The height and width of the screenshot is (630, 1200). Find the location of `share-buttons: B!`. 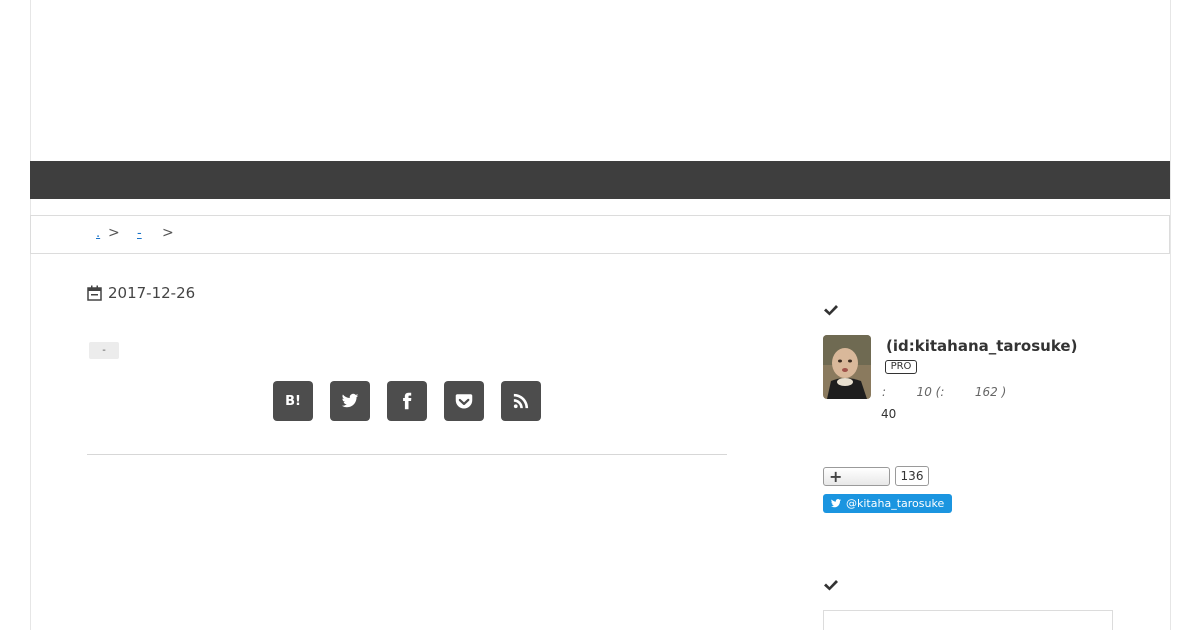

share-buttons: B! is located at coordinates (407, 401).